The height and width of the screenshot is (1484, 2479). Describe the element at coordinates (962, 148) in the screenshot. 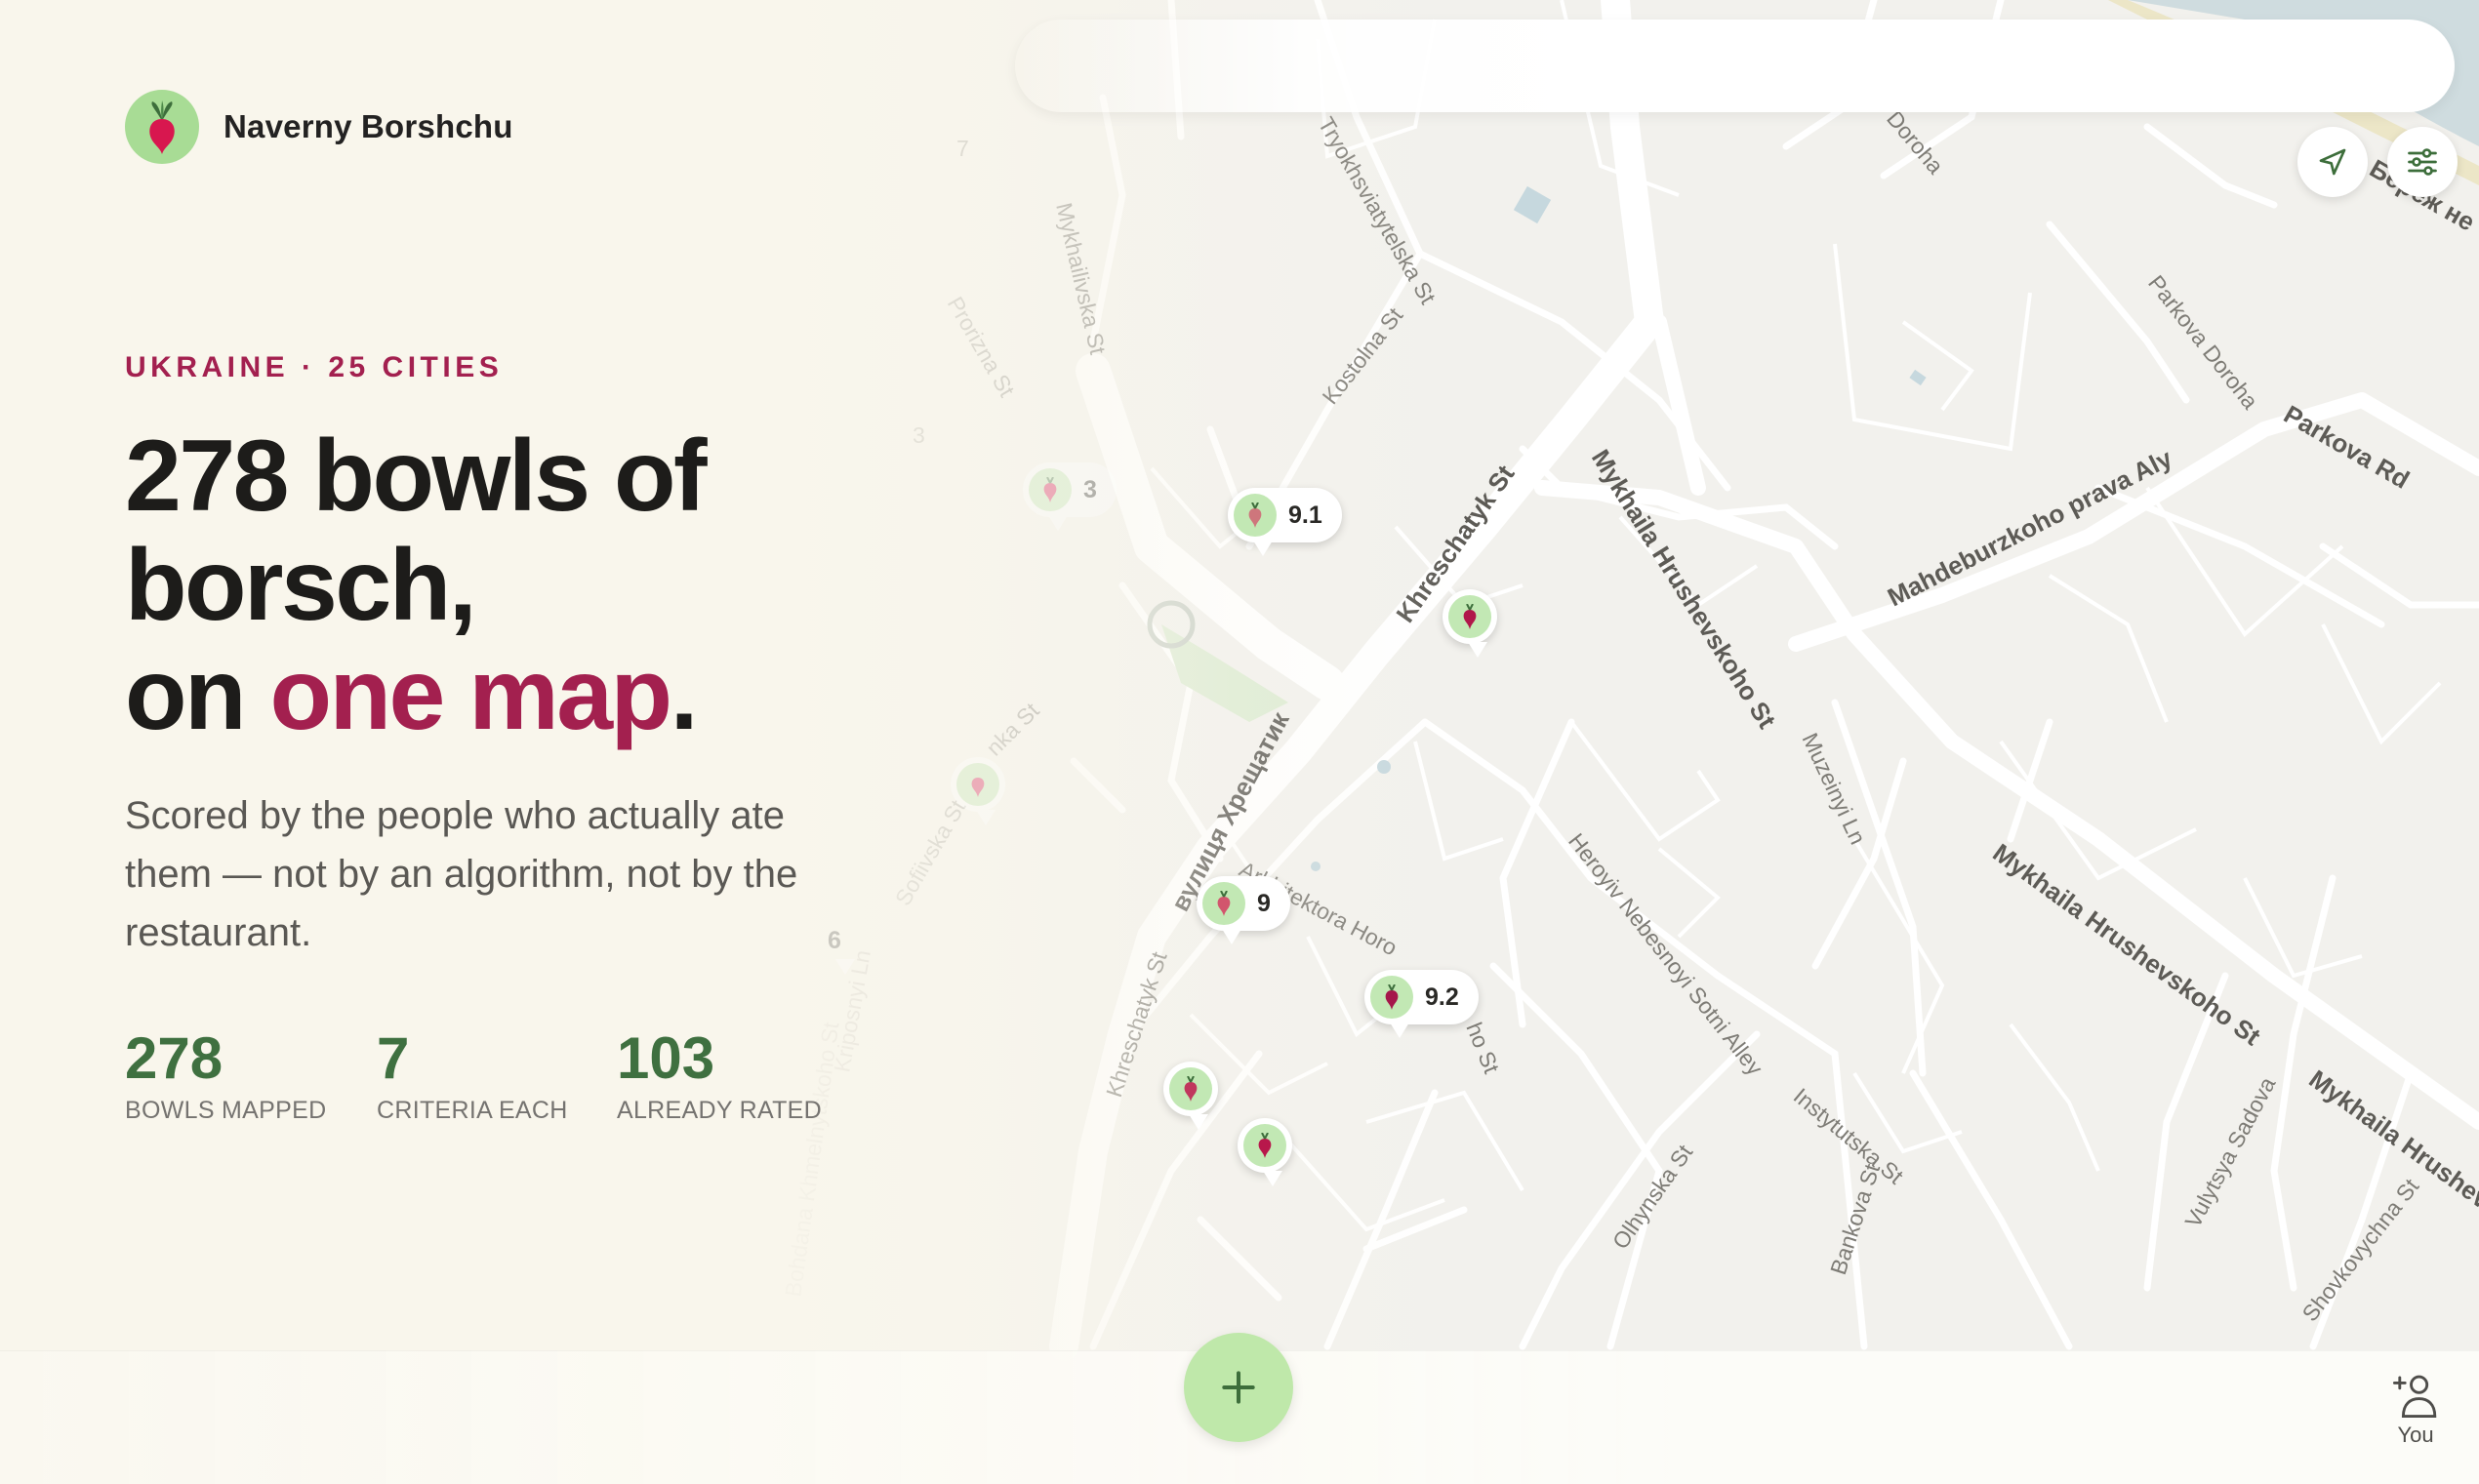

I see `street-label-num7: 7` at that location.